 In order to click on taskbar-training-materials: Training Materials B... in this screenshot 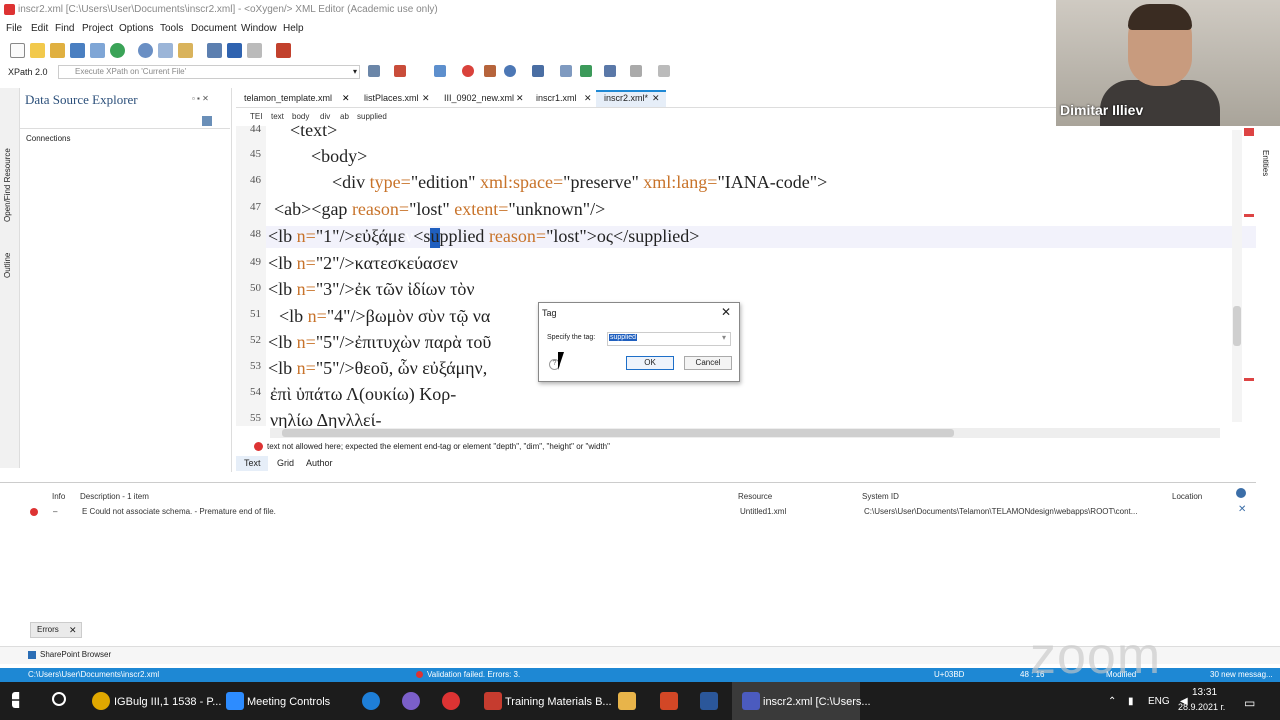, I will do `click(558, 702)`.